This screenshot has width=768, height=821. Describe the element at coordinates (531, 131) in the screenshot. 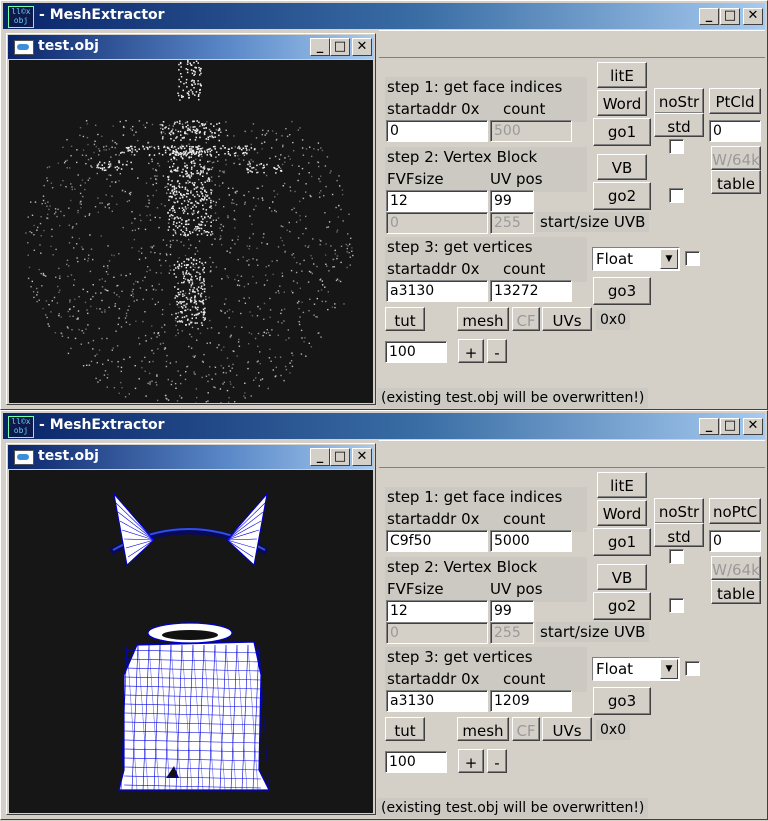

I see `face-count-field: 500` at that location.